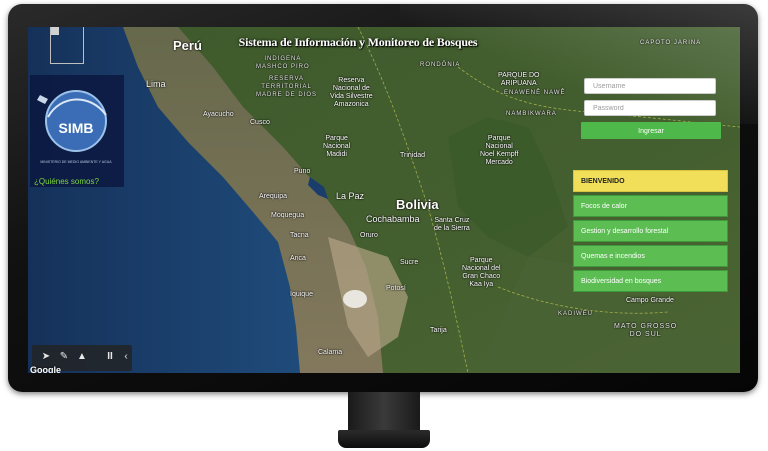 The height and width of the screenshot is (451, 768). Describe the element at coordinates (396, 288) in the screenshot. I see `map-label-city: Potosí` at that location.